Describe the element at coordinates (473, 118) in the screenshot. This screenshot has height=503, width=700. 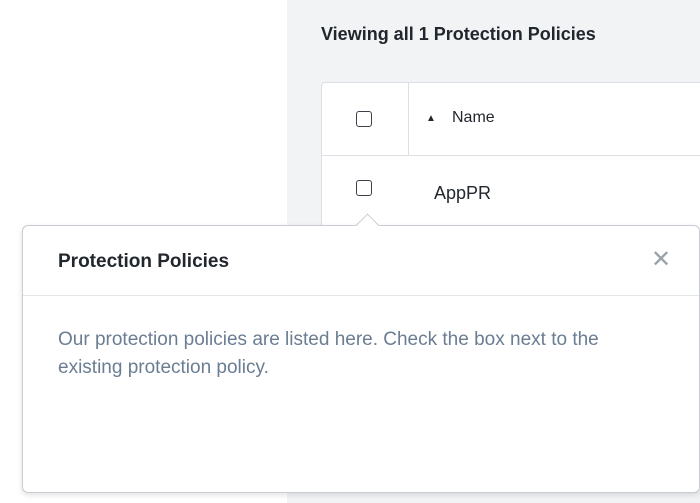
I see `column-header-name: Name` at that location.